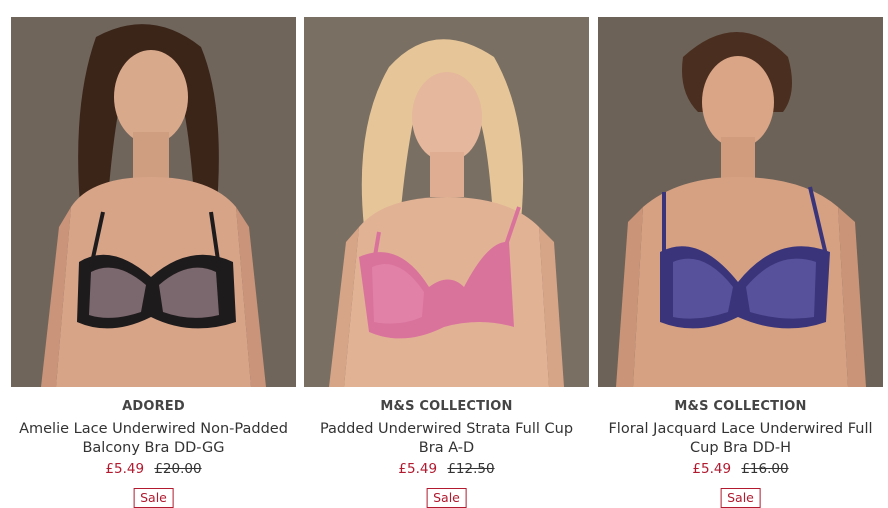  I want to click on product-brand: ADORED, so click(153, 406).